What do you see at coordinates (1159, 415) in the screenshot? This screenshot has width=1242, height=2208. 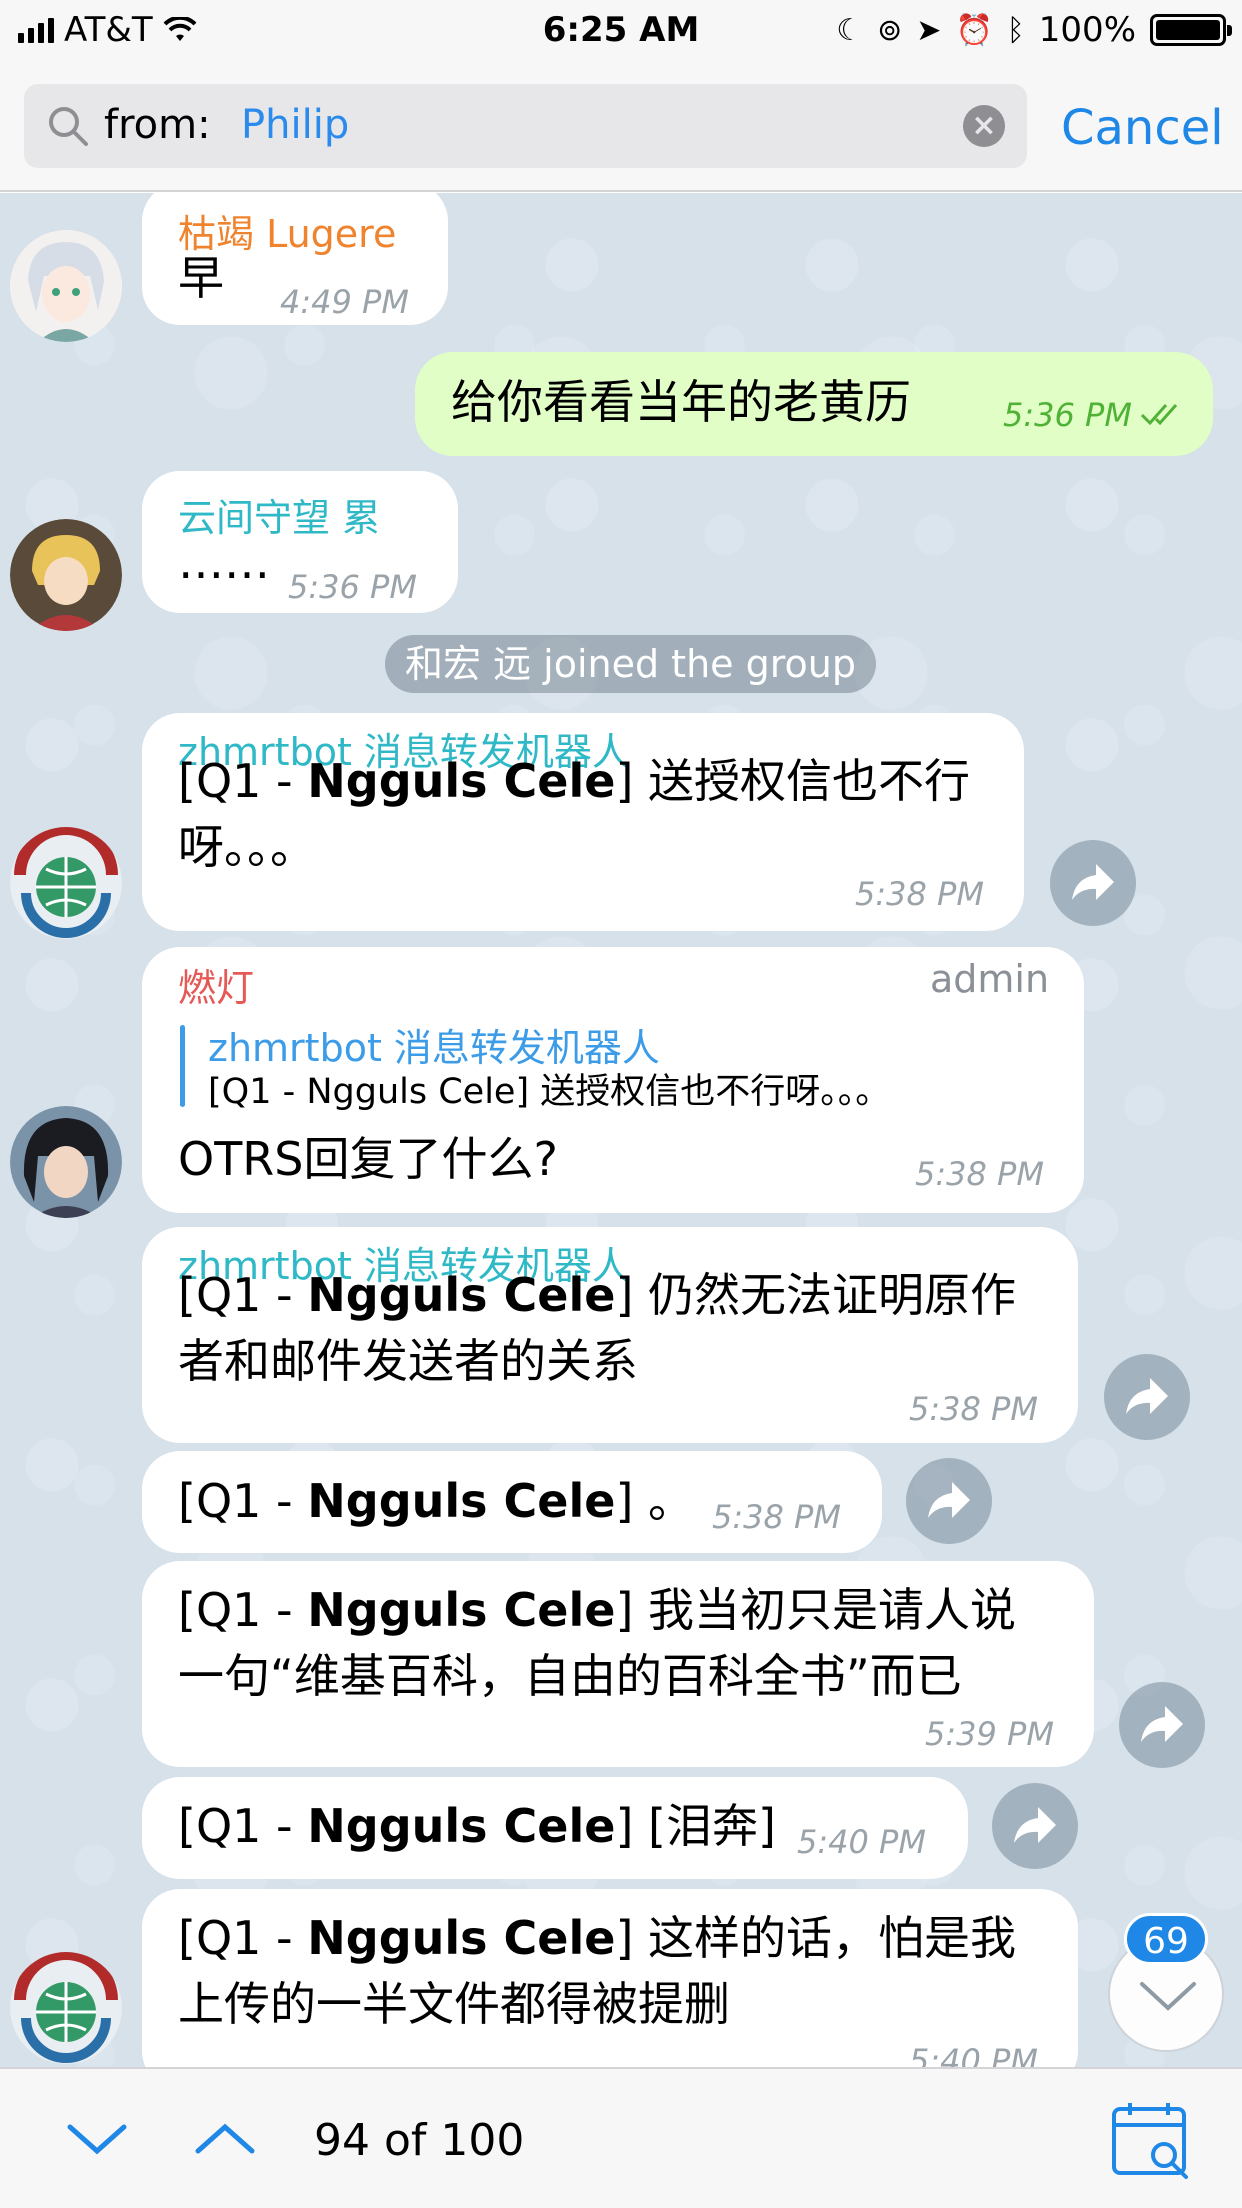 I see `read-checkmarks-icon` at bounding box center [1159, 415].